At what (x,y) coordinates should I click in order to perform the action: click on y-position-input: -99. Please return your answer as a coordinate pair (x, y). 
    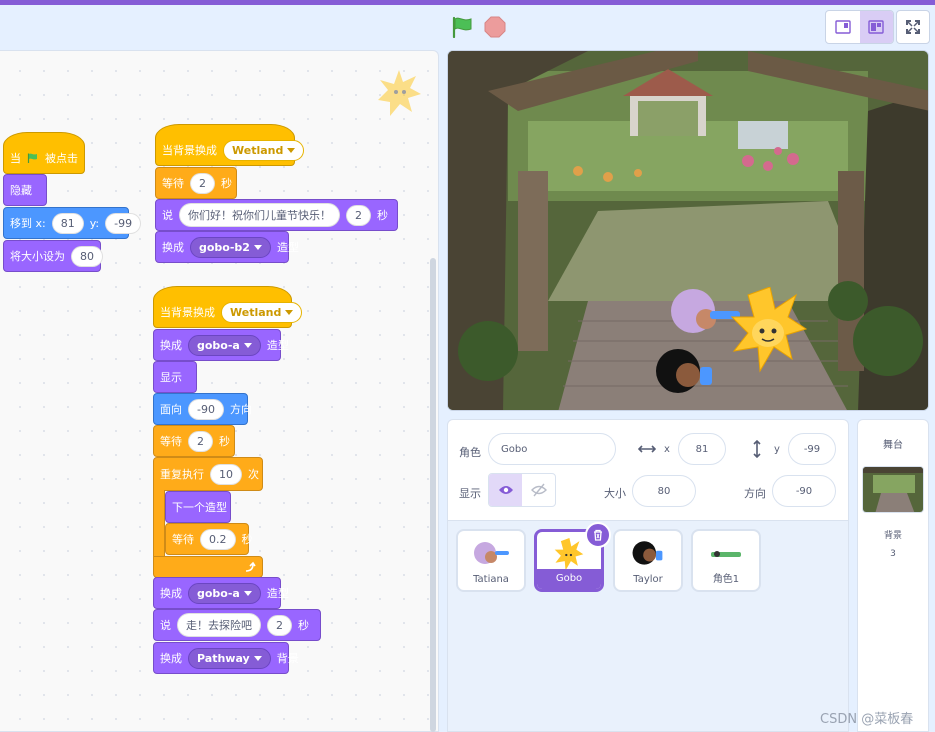
    Looking at the image, I should click on (812, 449).